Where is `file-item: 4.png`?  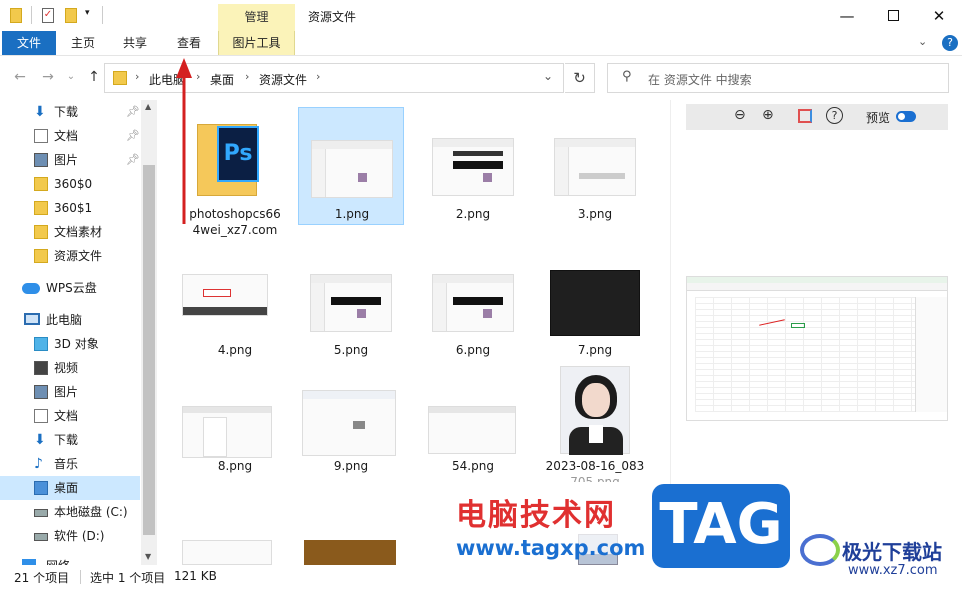
file-item: 4.png is located at coordinates (235, 303).